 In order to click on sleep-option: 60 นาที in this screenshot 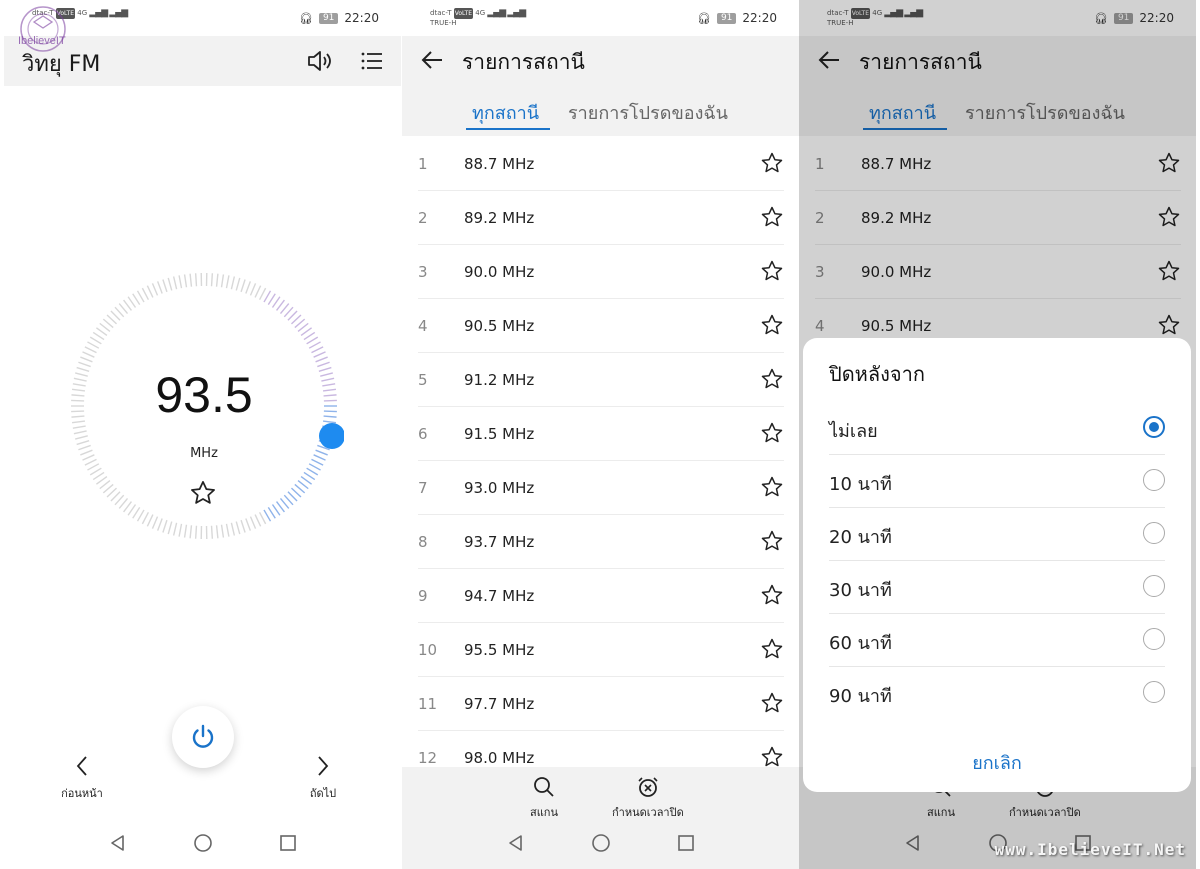, I will do `click(997, 640)`.